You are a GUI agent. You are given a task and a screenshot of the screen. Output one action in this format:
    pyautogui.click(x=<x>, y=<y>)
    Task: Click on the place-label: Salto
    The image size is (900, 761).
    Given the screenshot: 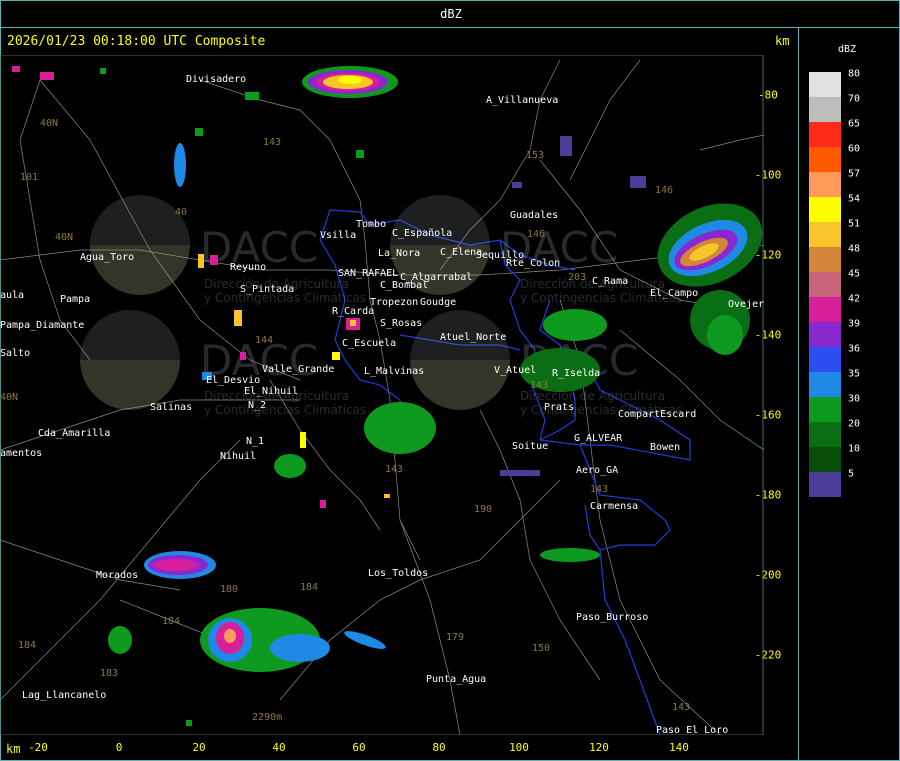 What is the action you would take?
    pyautogui.click(x=15, y=353)
    